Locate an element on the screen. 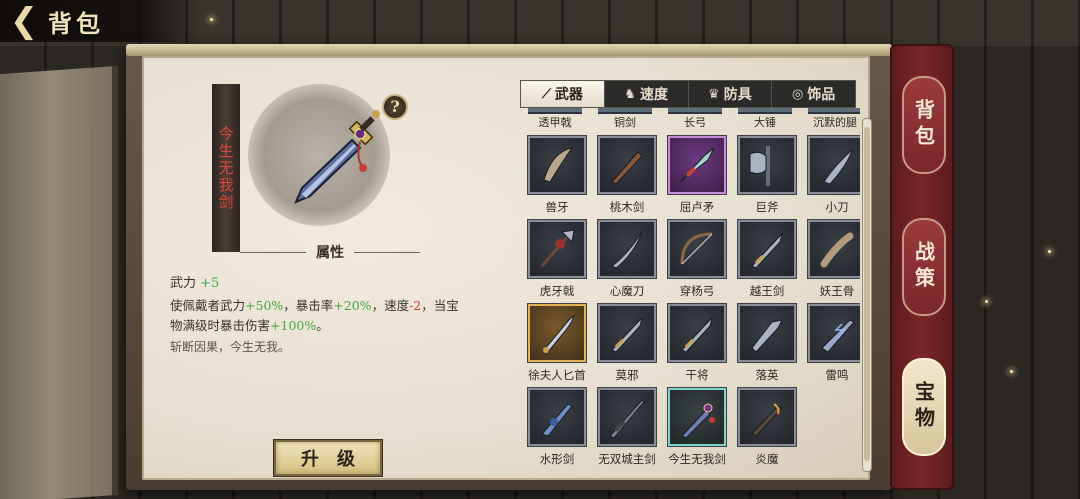  dagger-icon is located at coordinates (559, 334).